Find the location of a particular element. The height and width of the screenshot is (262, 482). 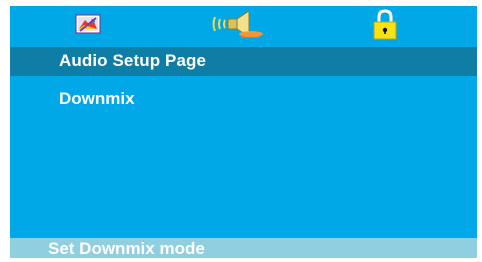

tab-password-setup is located at coordinates (385, 26).